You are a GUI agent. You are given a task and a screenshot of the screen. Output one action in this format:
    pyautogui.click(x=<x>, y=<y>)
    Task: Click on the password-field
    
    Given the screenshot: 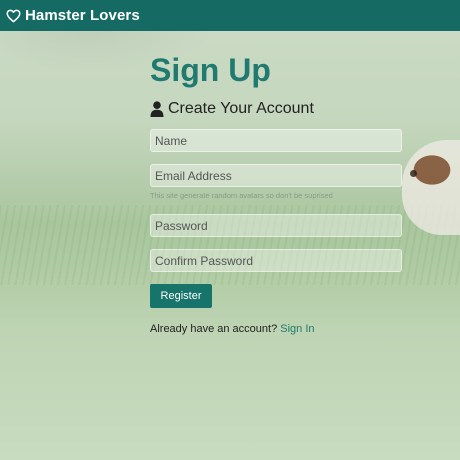 What is the action you would take?
    pyautogui.click(x=276, y=225)
    